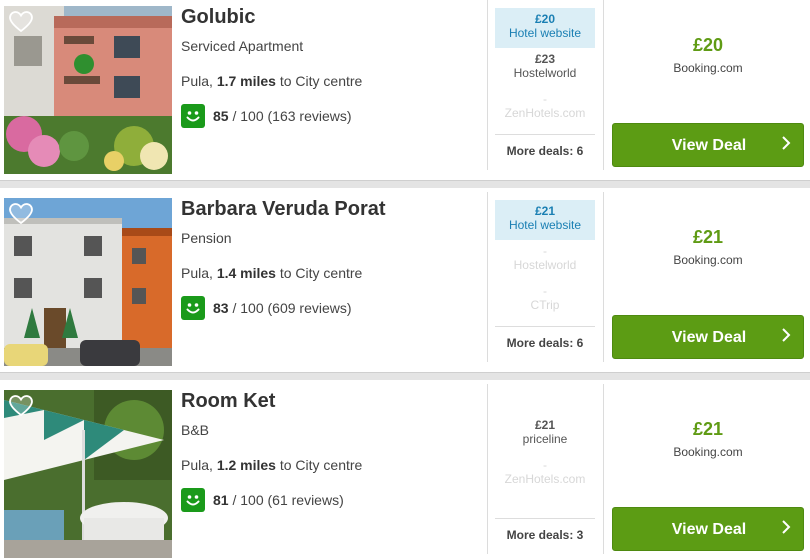 The width and height of the screenshot is (810, 560). Describe the element at coordinates (221, 500) in the screenshot. I see `rating-score: 81` at that location.